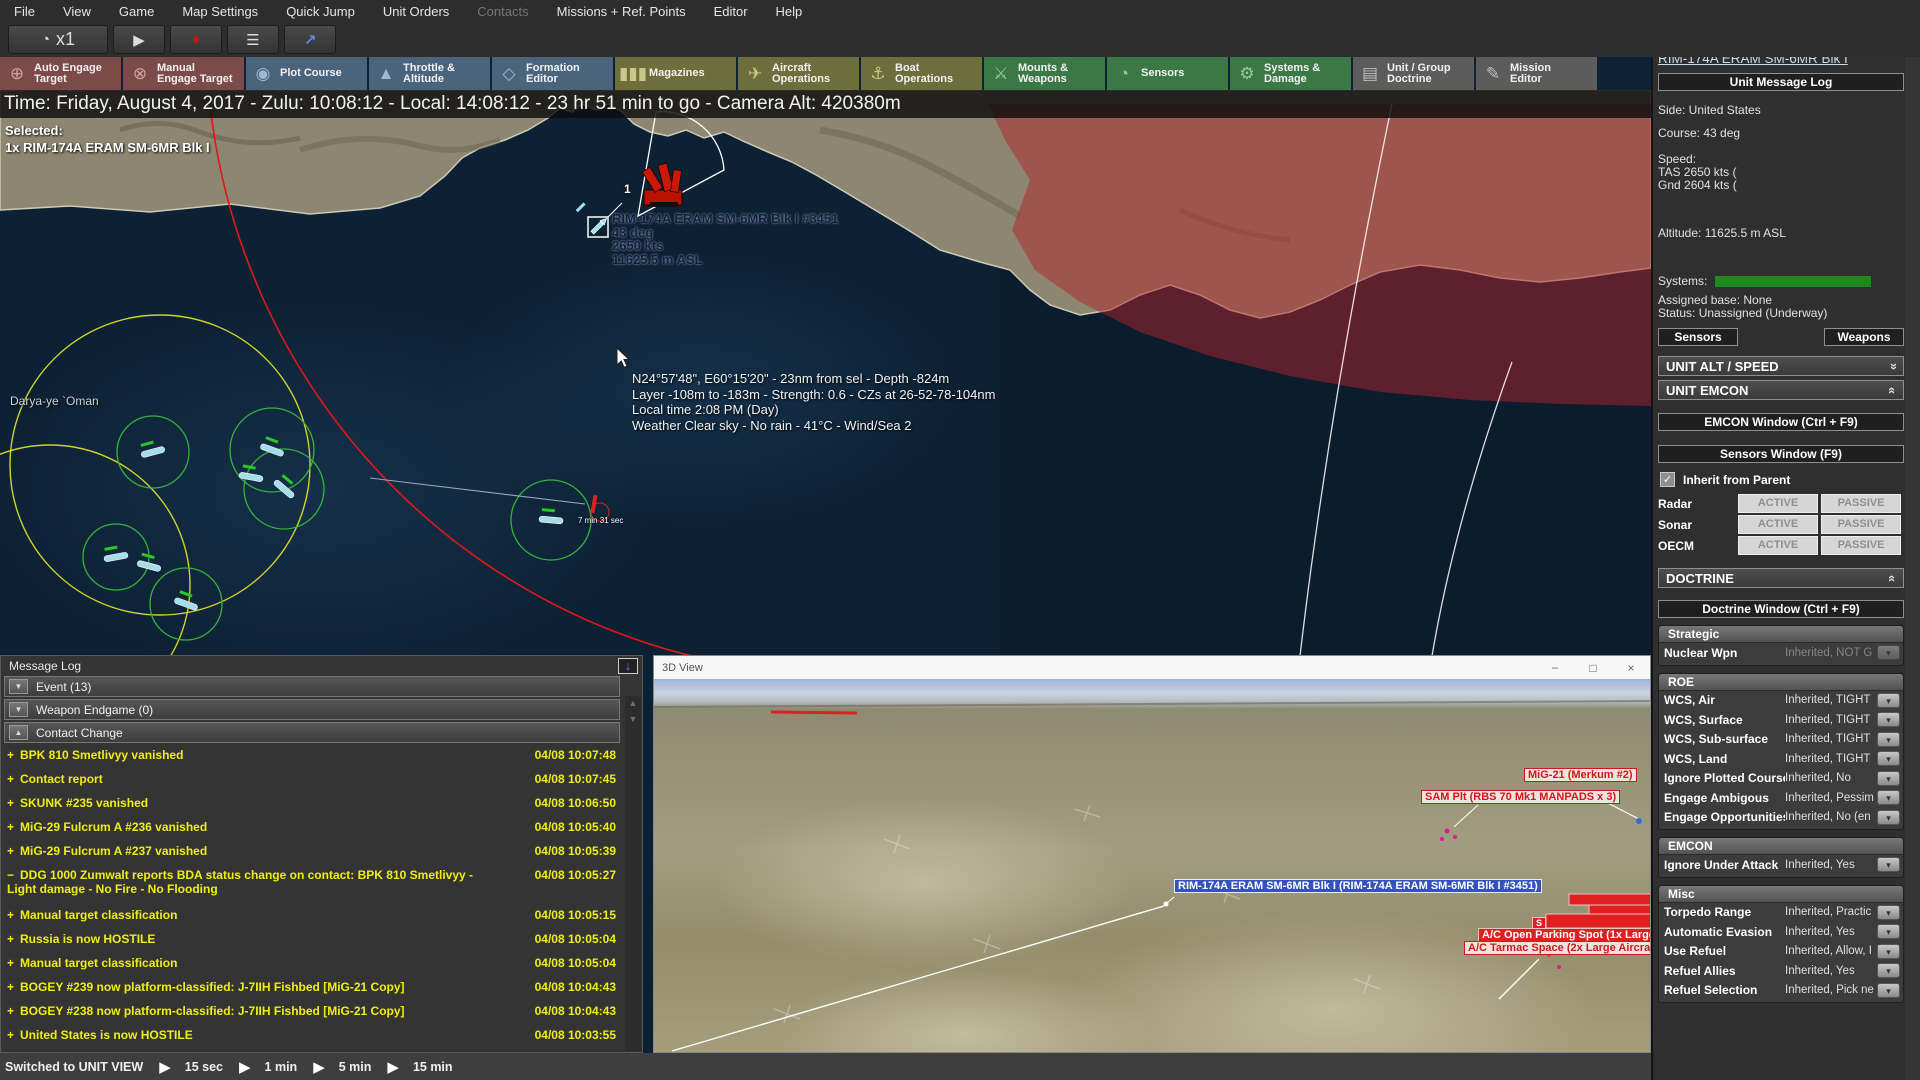 This screenshot has height=1080, width=1920. Describe the element at coordinates (633, 703) in the screenshot. I see `scroll-up-icon: ▲` at that location.